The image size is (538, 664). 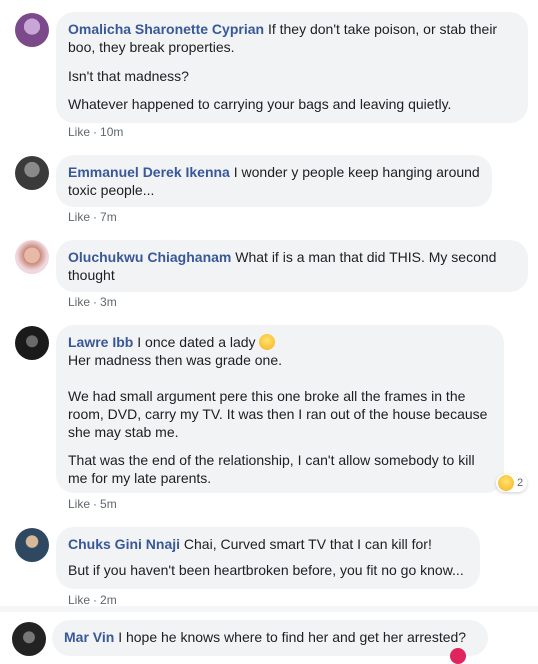 I want to click on crying-face-icon, so click(x=267, y=342).